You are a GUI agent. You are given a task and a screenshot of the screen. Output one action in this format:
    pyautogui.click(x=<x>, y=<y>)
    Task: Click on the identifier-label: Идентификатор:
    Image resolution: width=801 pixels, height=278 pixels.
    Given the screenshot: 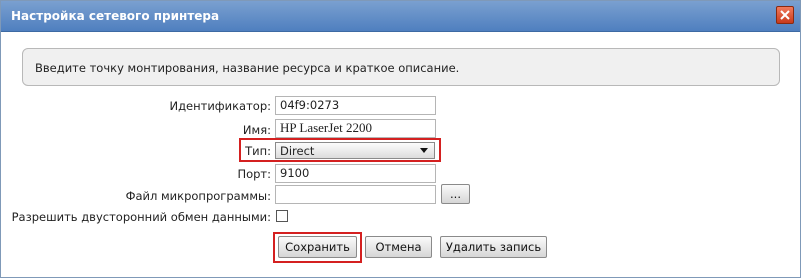 What is the action you would take?
    pyautogui.click(x=220, y=106)
    